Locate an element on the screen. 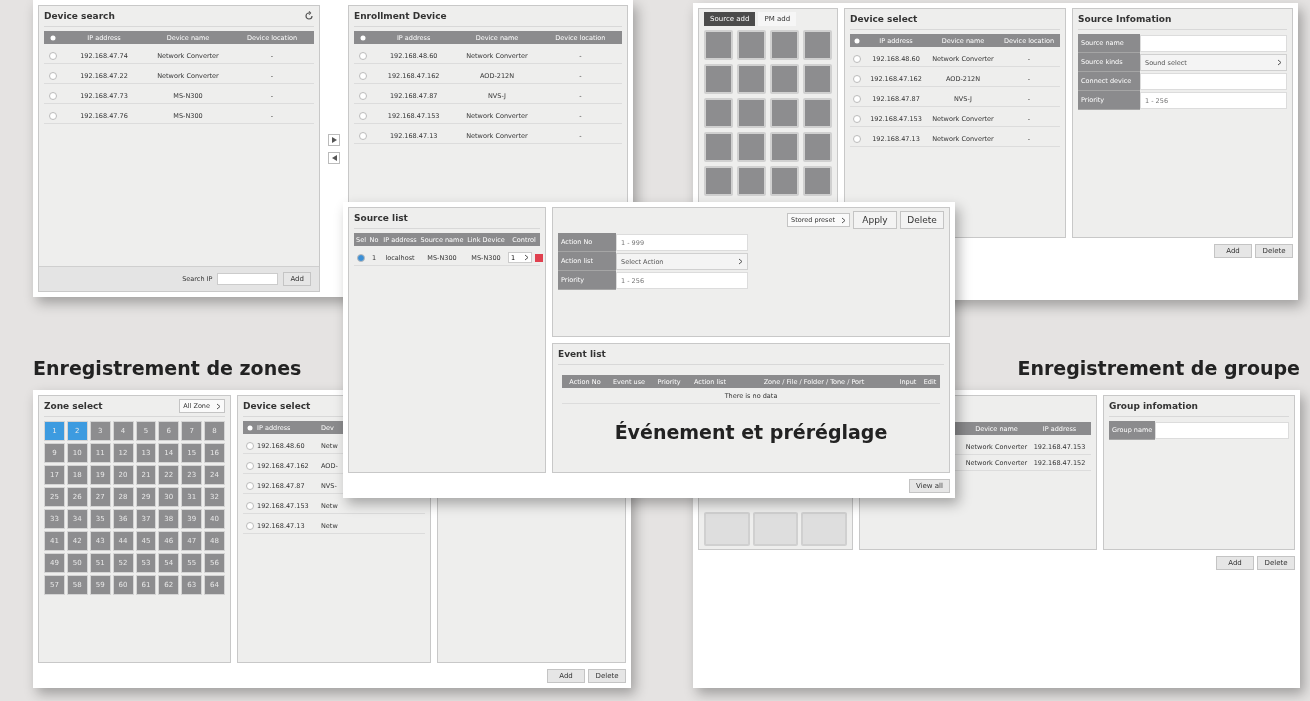 Image resolution: width=1310 pixels, height=701 pixels. panel-title: Device search is located at coordinates (79, 16).